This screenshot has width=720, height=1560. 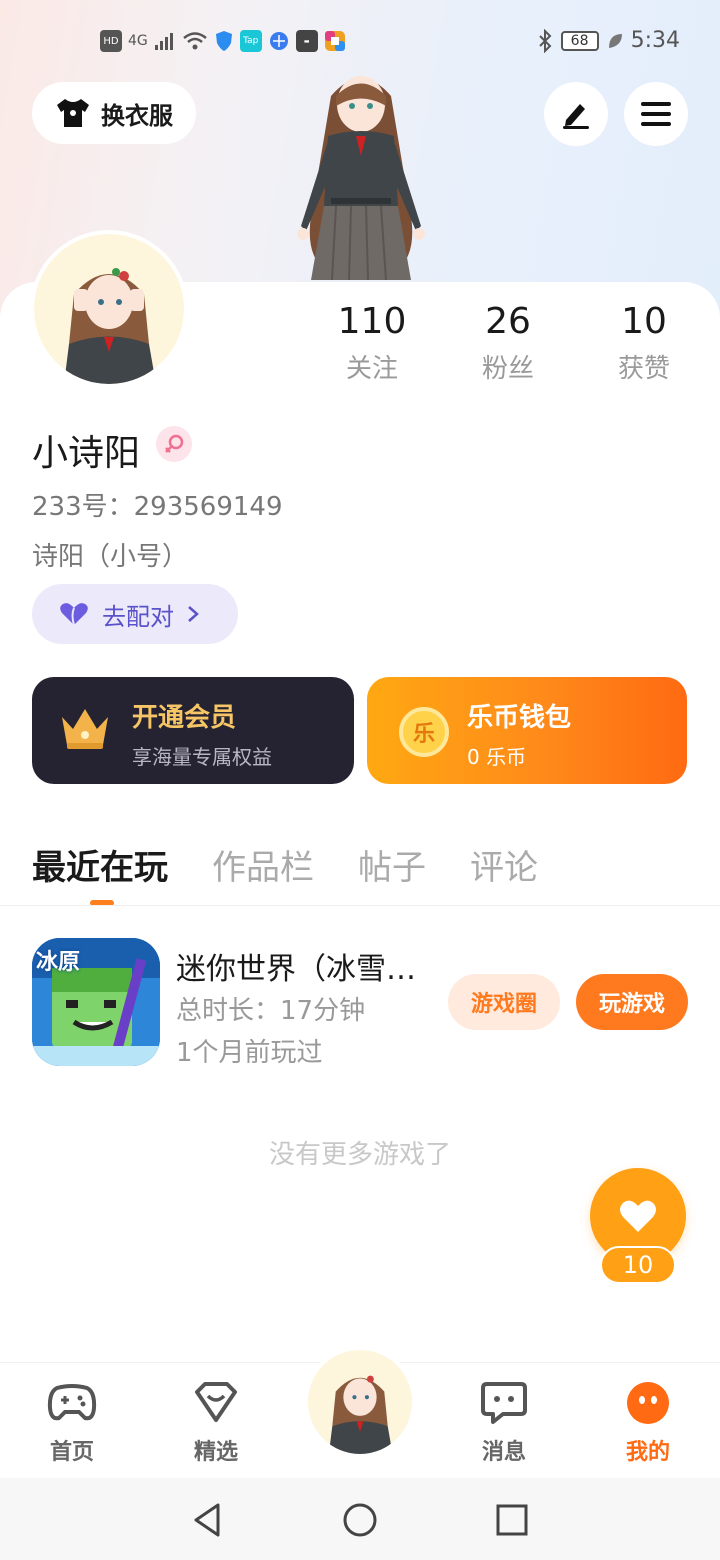 What do you see at coordinates (100, 864) in the screenshot?
I see `tab-recently-played: 最近在玩` at bounding box center [100, 864].